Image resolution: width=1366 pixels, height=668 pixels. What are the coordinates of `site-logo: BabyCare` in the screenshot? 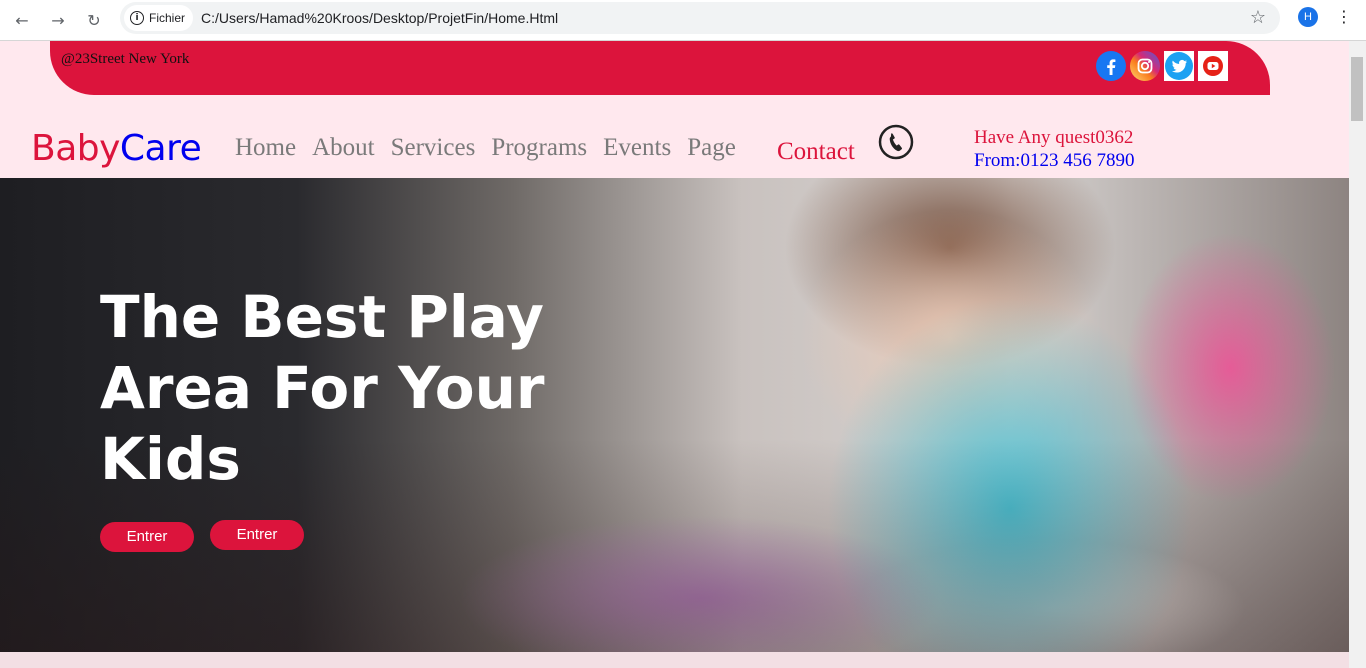 It's located at (116, 149).